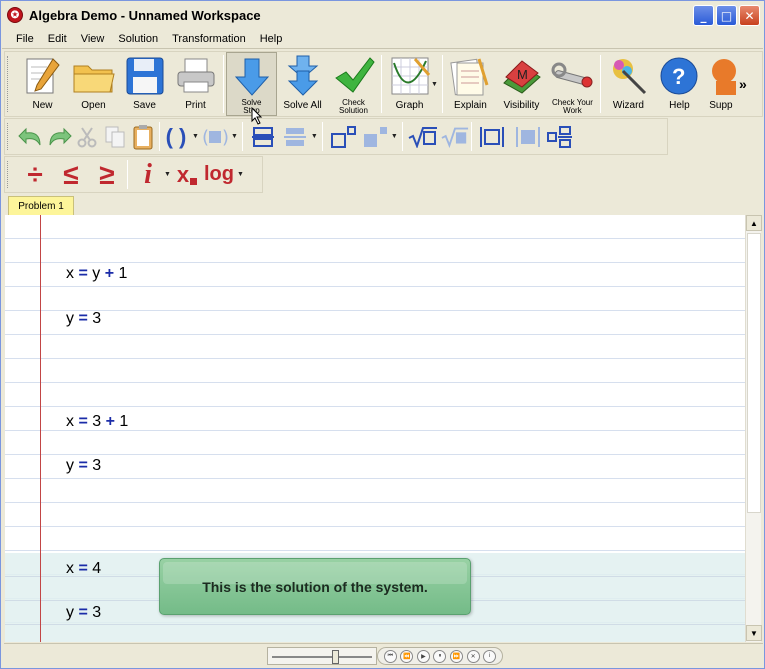 This screenshot has width=765, height=669. Describe the element at coordinates (271, 39) in the screenshot. I see `menu-help: Help` at that location.